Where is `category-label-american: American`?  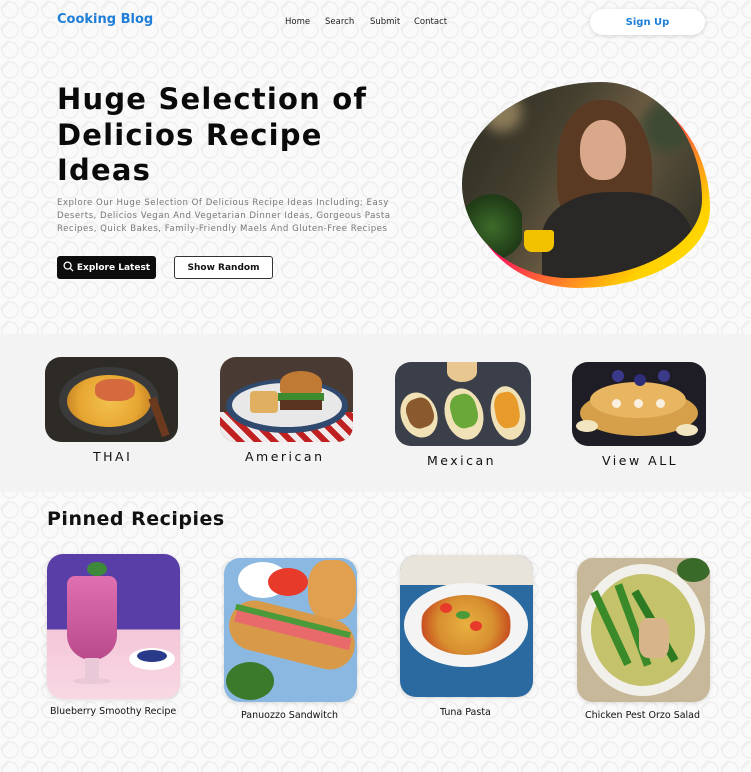
category-label-american: American is located at coordinates (285, 456).